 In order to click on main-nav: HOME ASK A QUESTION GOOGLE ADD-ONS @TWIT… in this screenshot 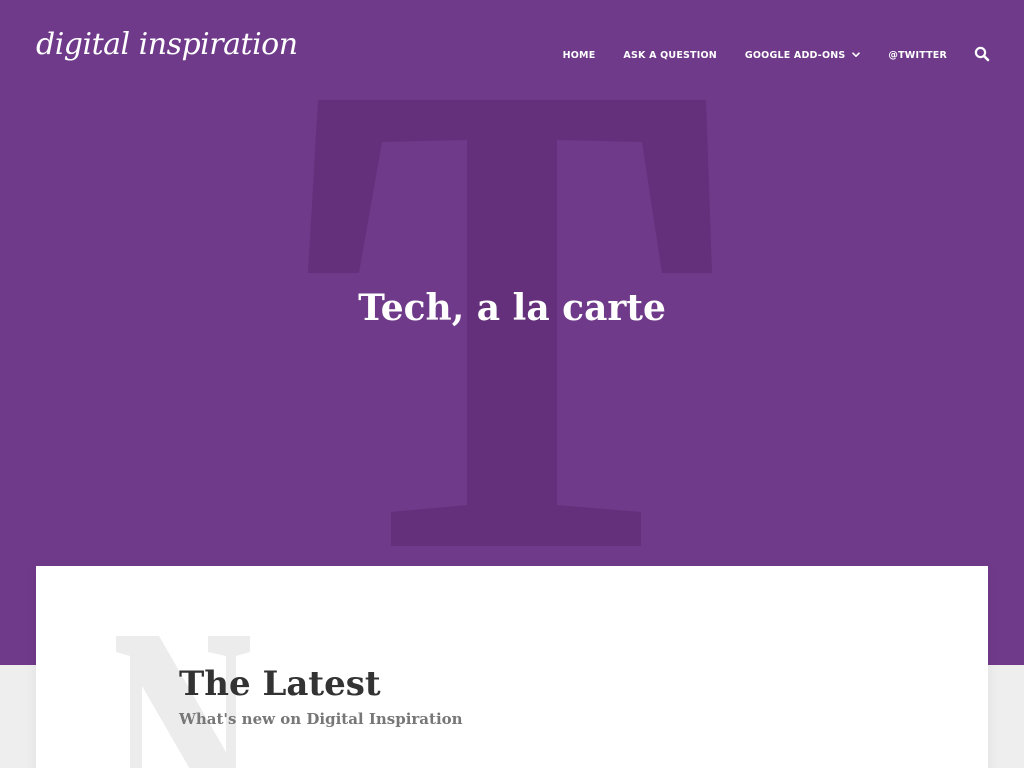, I will do `click(755, 55)`.